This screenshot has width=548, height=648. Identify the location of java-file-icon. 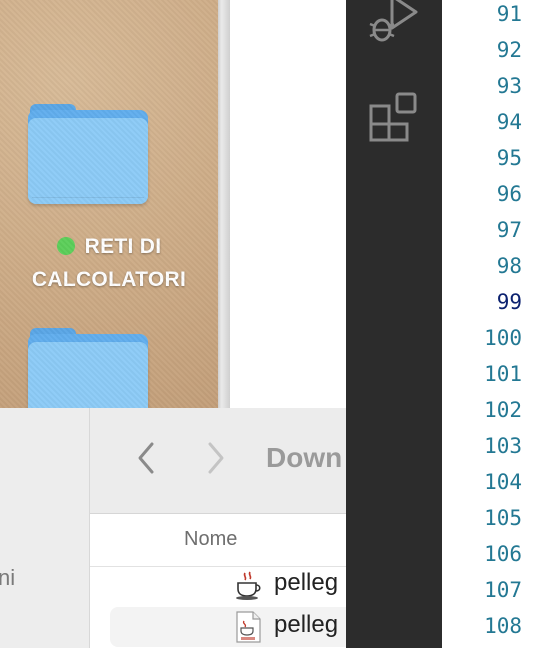
(248, 627).